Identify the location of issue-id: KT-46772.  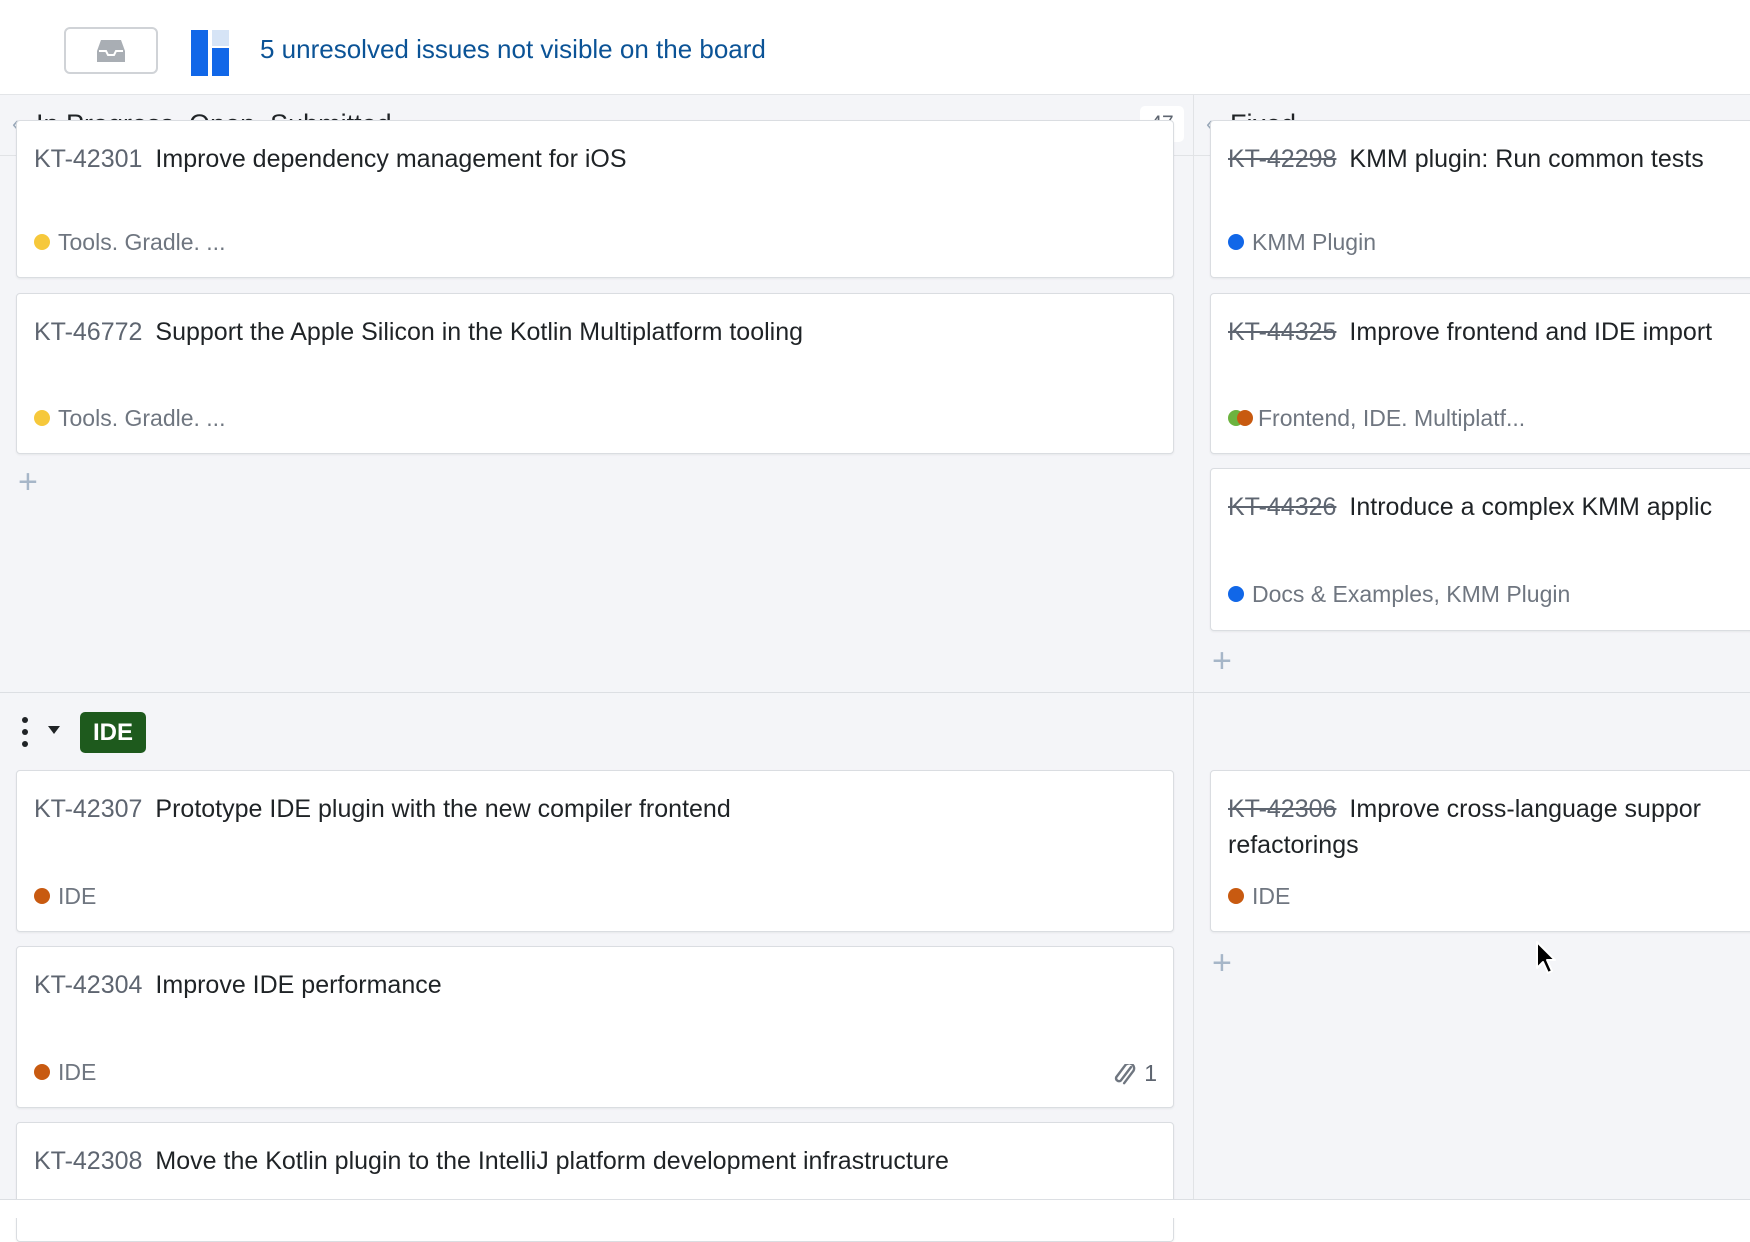
(88, 332).